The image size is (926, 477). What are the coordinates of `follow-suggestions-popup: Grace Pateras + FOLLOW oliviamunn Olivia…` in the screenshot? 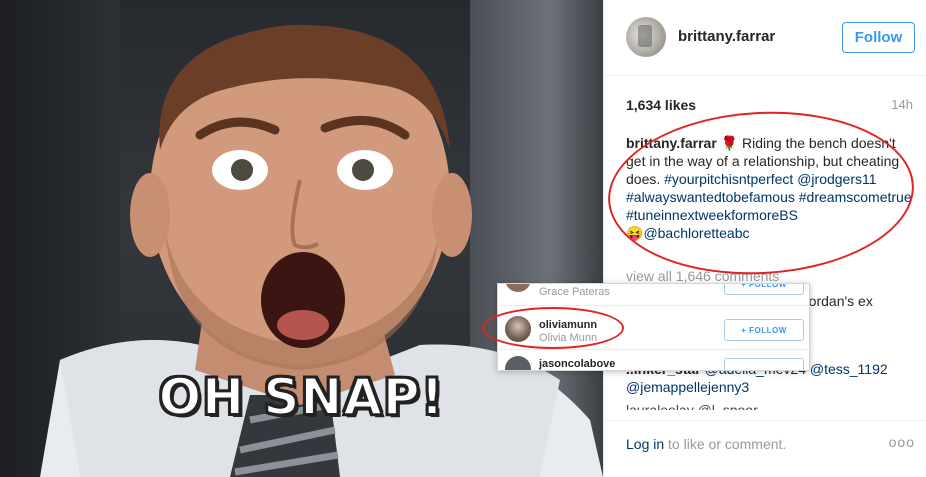 It's located at (653, 327).